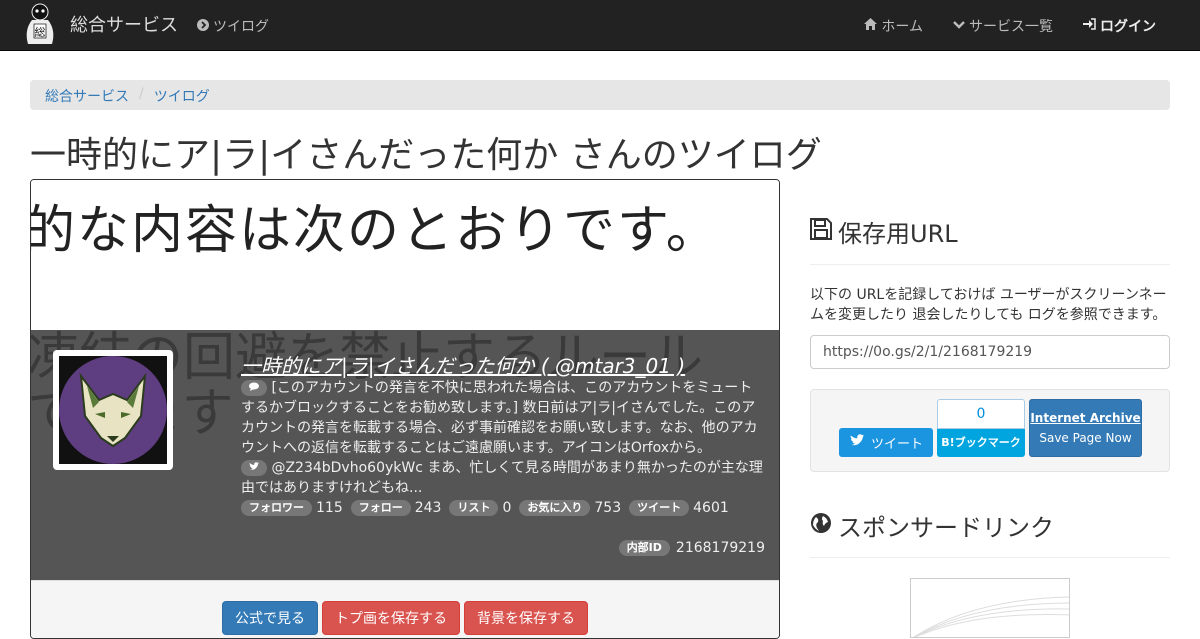 The height and width of the screenshot is (639, 1200). What do you see at coordinates (507, 508) in the screenshot?
I see `lists-count: 0` at bounding box center [507, 508].